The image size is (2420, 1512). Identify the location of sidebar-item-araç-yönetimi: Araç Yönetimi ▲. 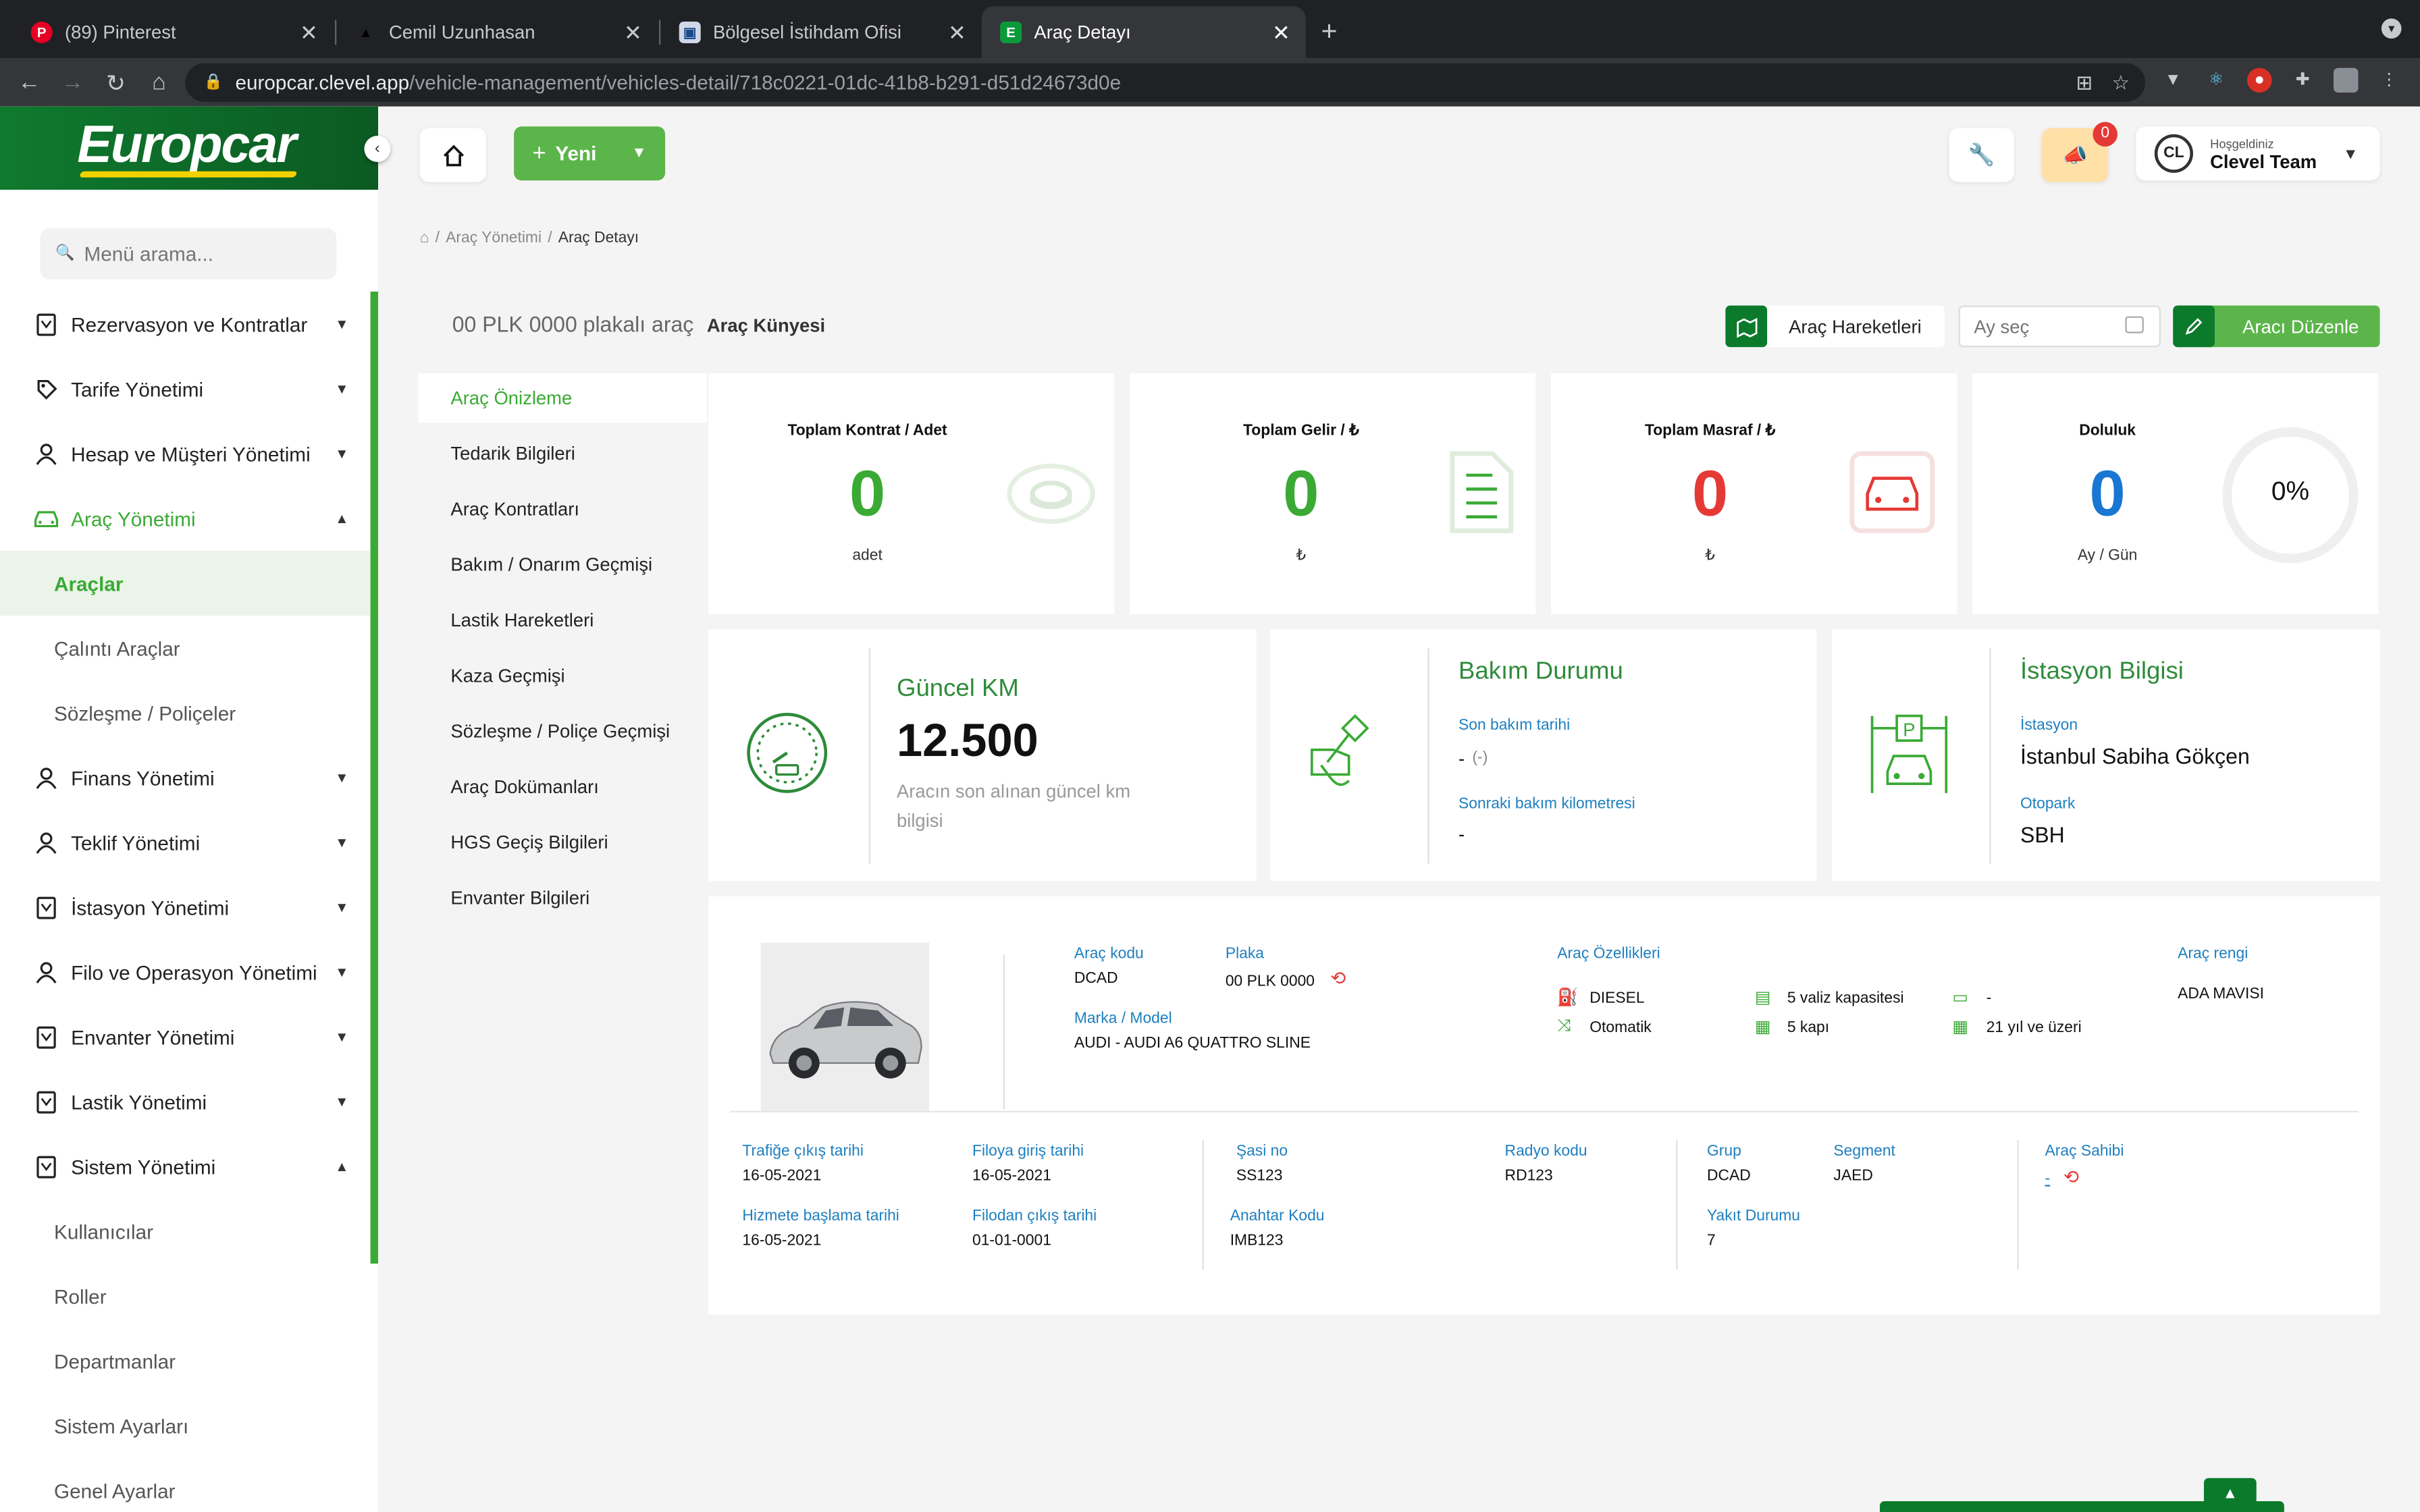
(185, 518).